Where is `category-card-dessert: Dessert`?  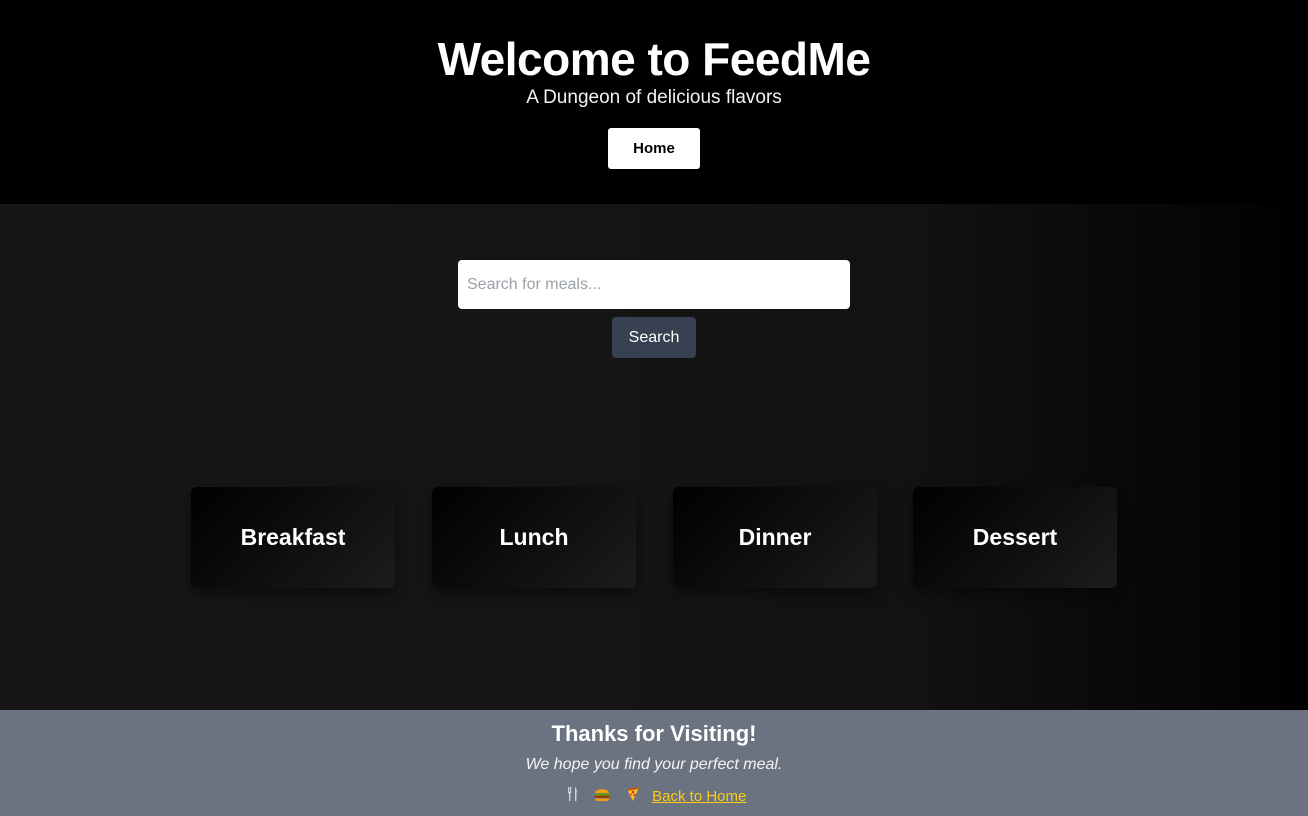 category-card-dessert: Dessert is located at coordinates (1015, 537).